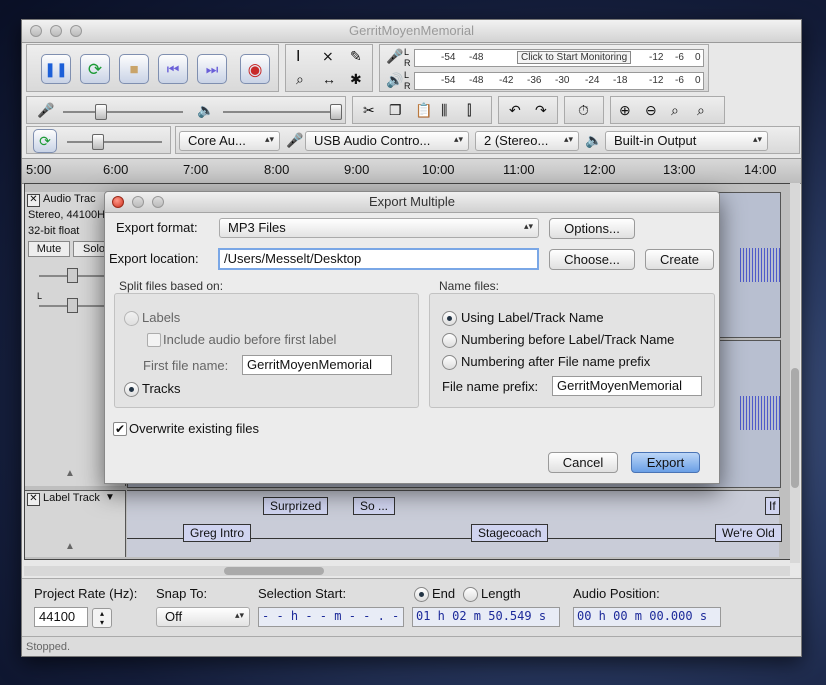 The width and height of the screenshot is (826, 685). What do you see at coordinates (280, 112) in the screenshot?
I see `output-volume-slider` at bounding box center [280, 112].